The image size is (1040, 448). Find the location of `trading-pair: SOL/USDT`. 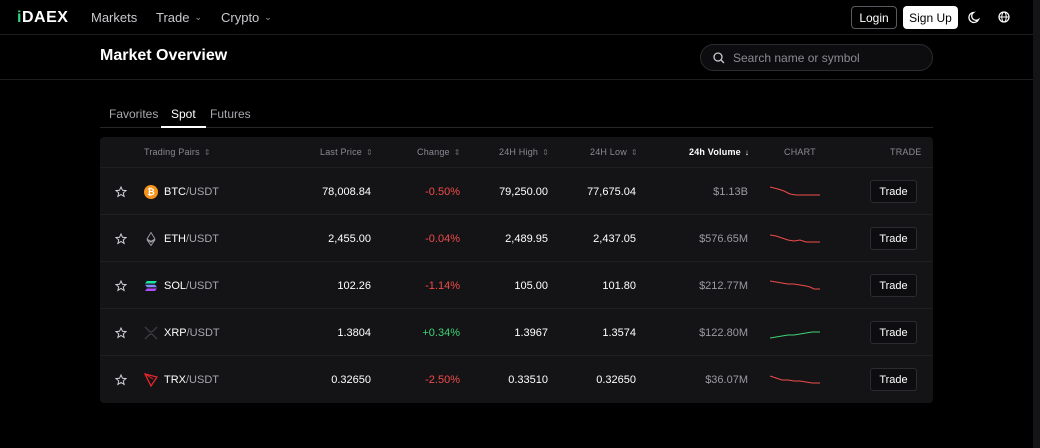

trading-pair: SOL/USDT is located at coordinates (181, 285).